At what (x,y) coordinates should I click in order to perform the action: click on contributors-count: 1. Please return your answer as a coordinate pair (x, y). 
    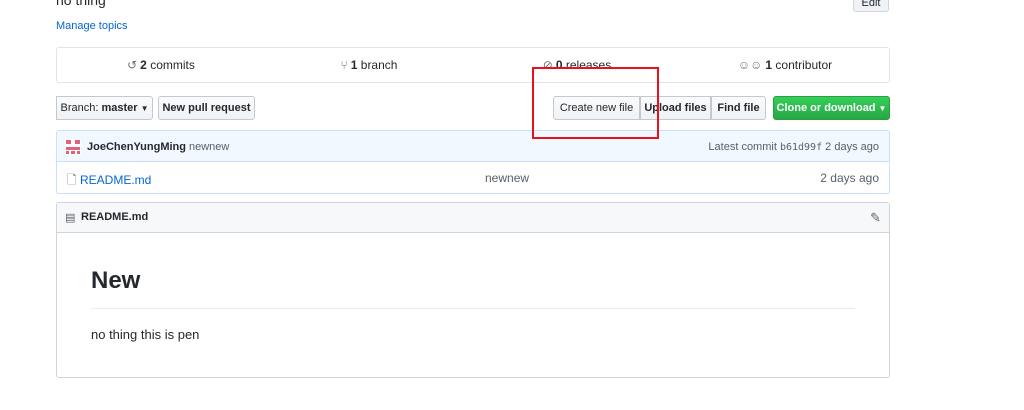
    Looking at the image, I should click on (769, 65).